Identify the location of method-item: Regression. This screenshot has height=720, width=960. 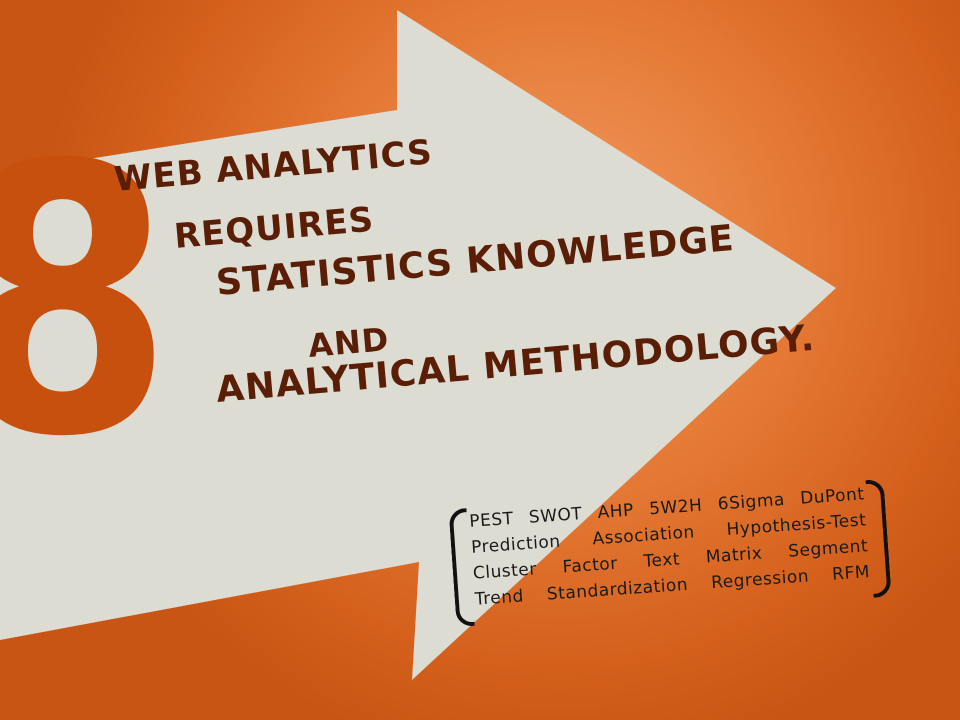
(760, 580).